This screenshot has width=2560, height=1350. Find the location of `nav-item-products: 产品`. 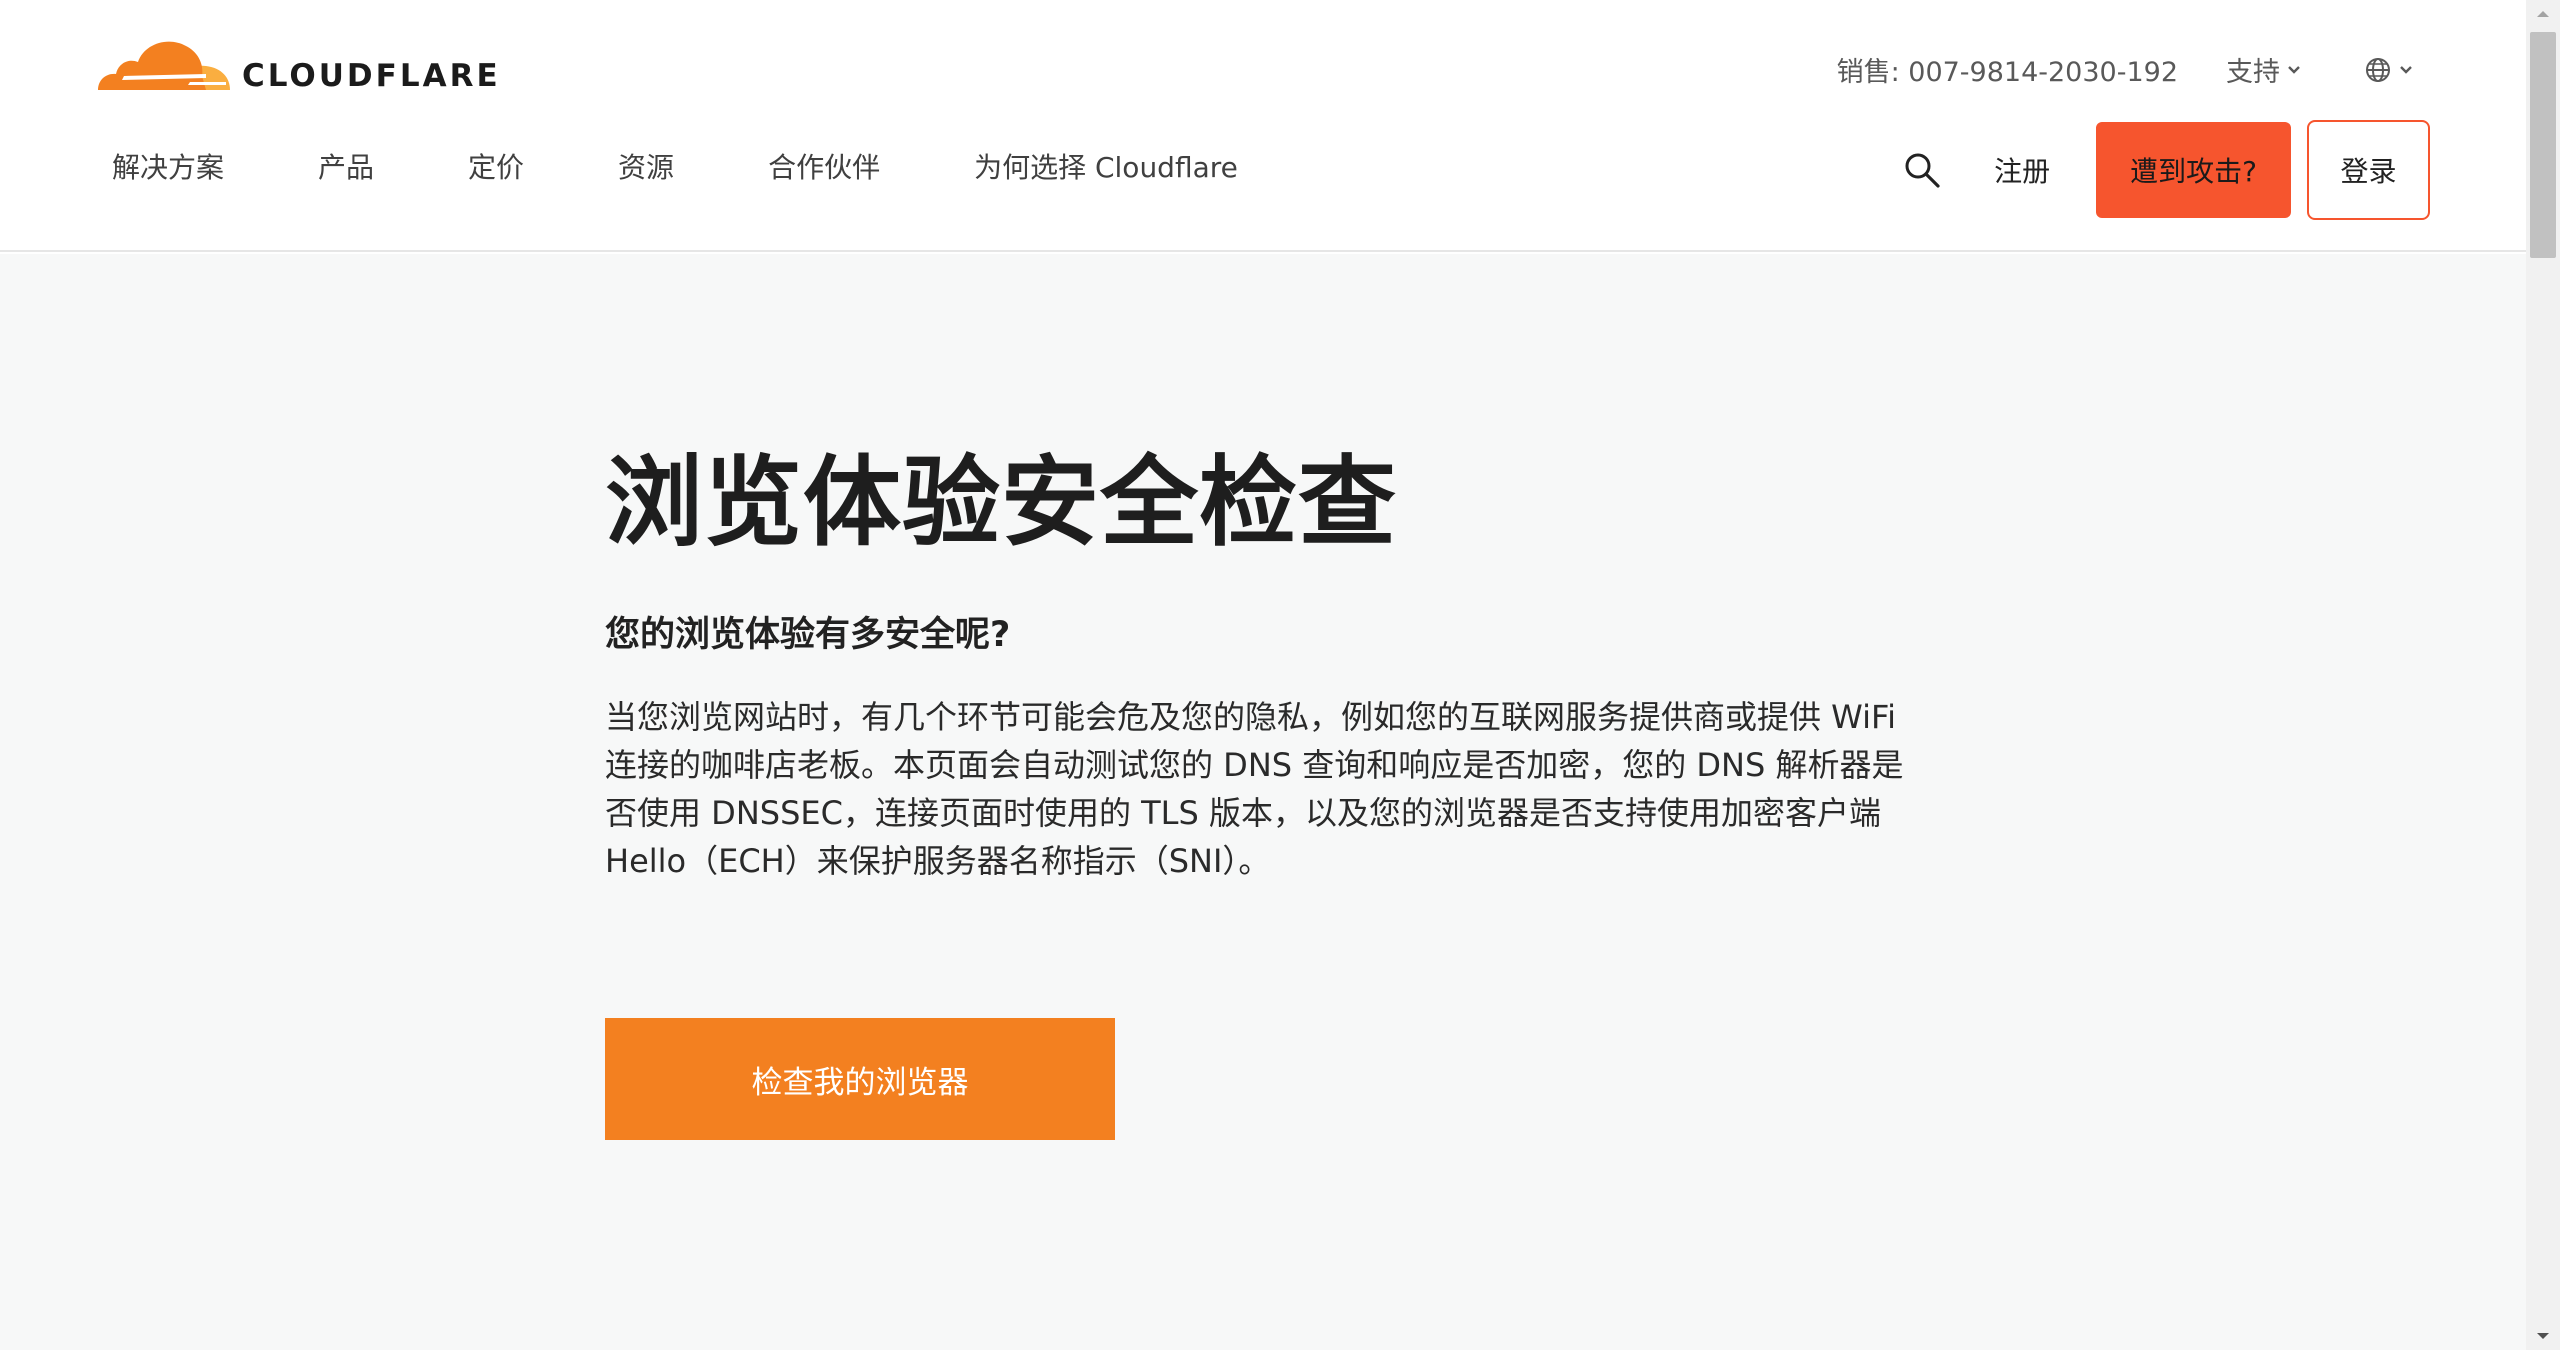

nav-item-products: 产品 is located at coordinates (346, 166).